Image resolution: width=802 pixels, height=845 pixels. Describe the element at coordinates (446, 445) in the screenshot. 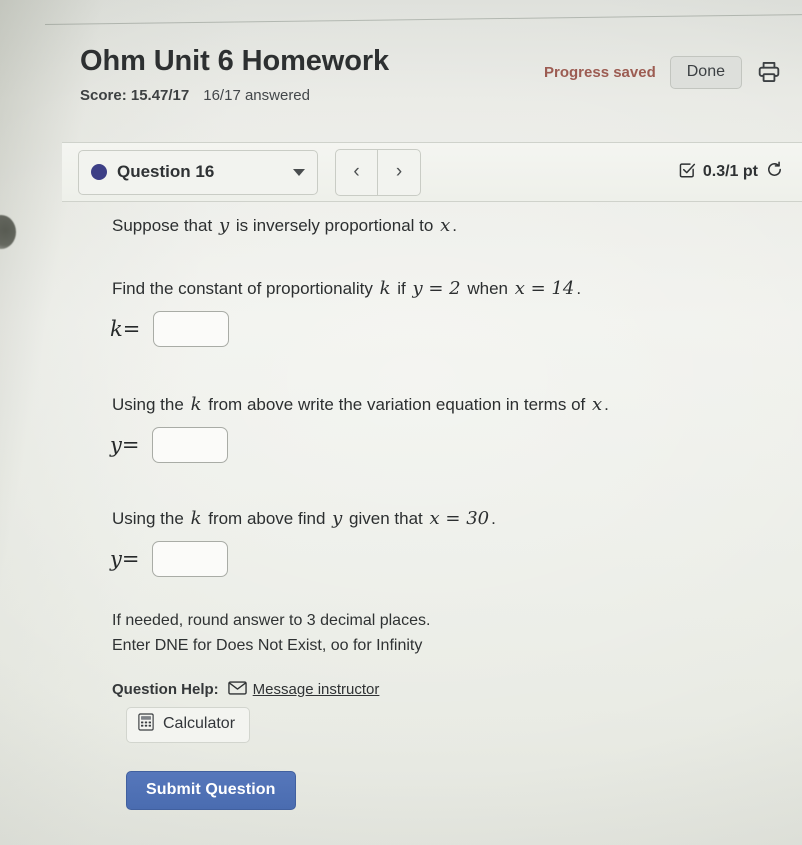

I see `part2-answer-row: y=` at that location.